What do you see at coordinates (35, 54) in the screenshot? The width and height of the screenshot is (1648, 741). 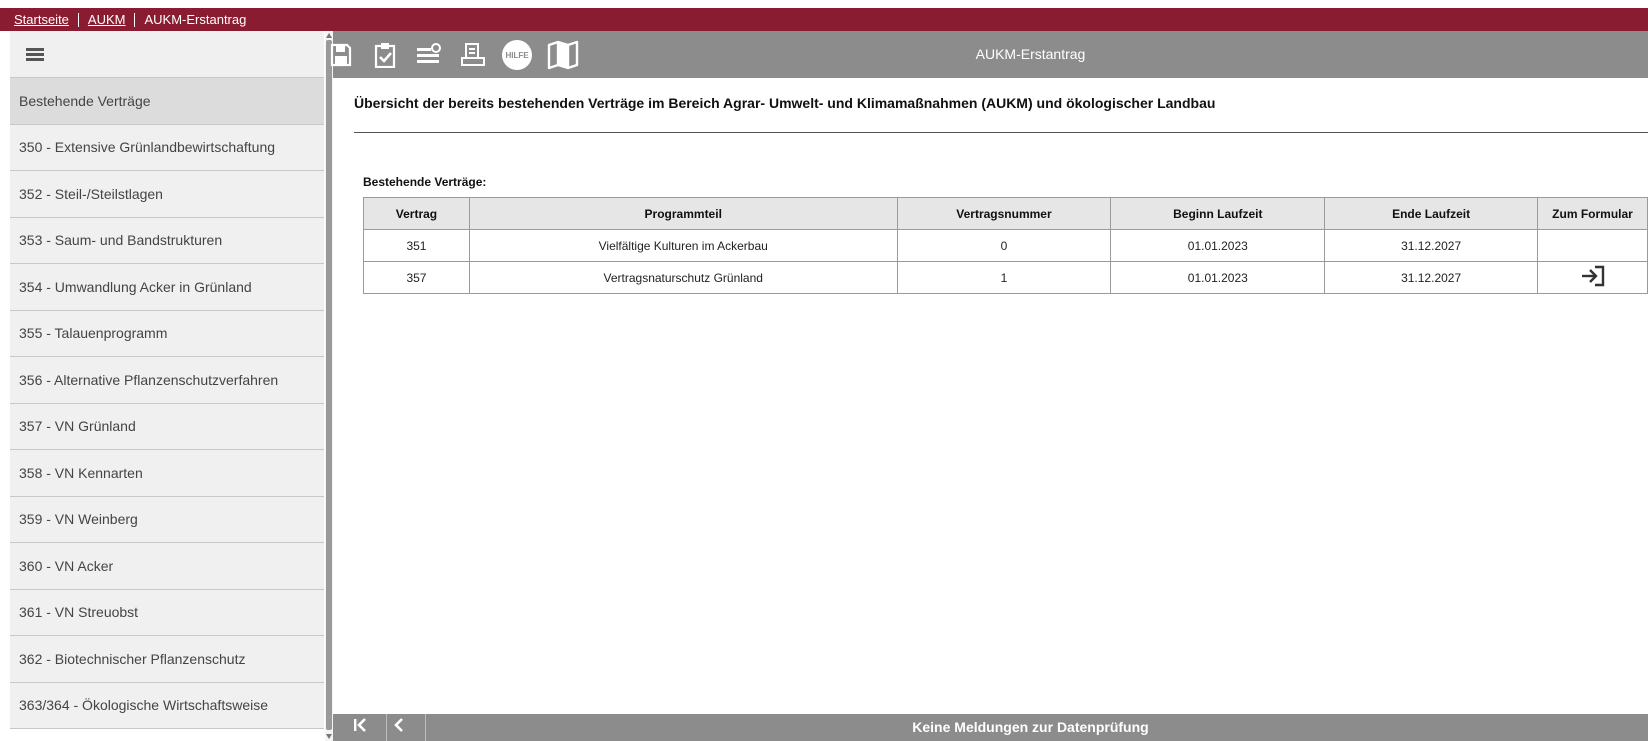 I see `menu-icon` at bounding box center [35, 54].